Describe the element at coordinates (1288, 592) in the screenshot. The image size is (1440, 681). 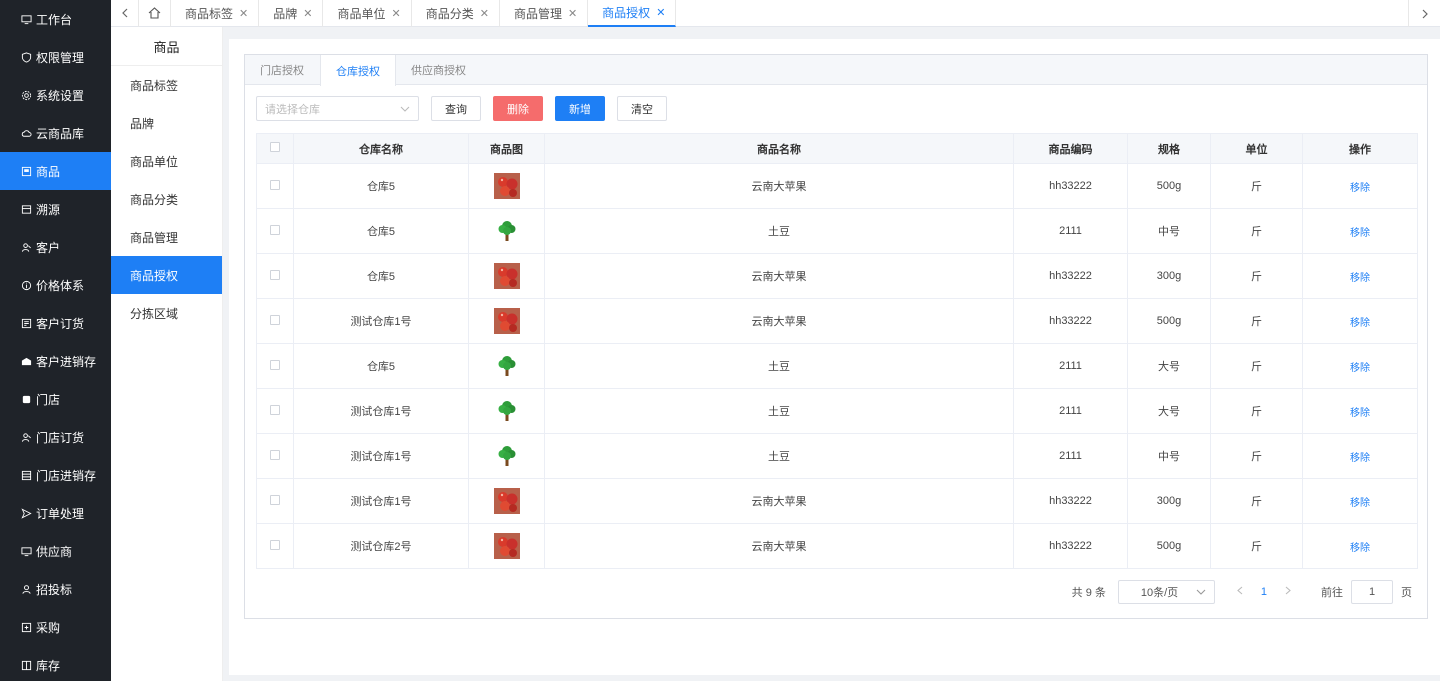
I see `next-page-button` at that location.